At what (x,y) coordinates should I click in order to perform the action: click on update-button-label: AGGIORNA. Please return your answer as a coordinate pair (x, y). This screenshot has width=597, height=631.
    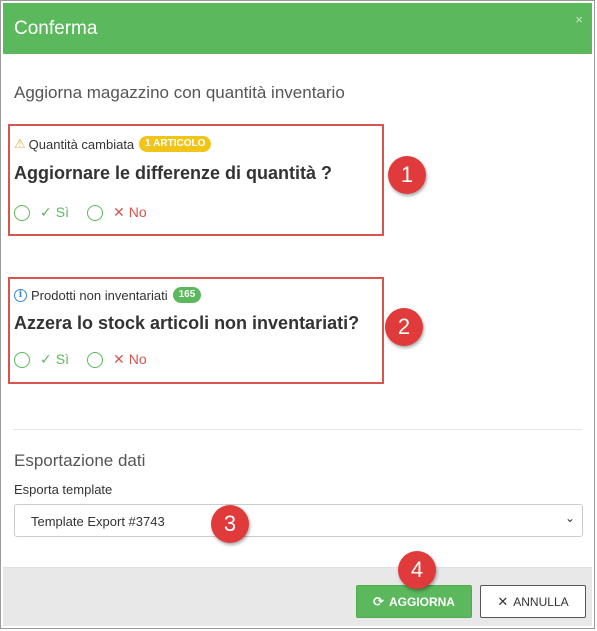
    Looking at the image, I should click on (421, 601).